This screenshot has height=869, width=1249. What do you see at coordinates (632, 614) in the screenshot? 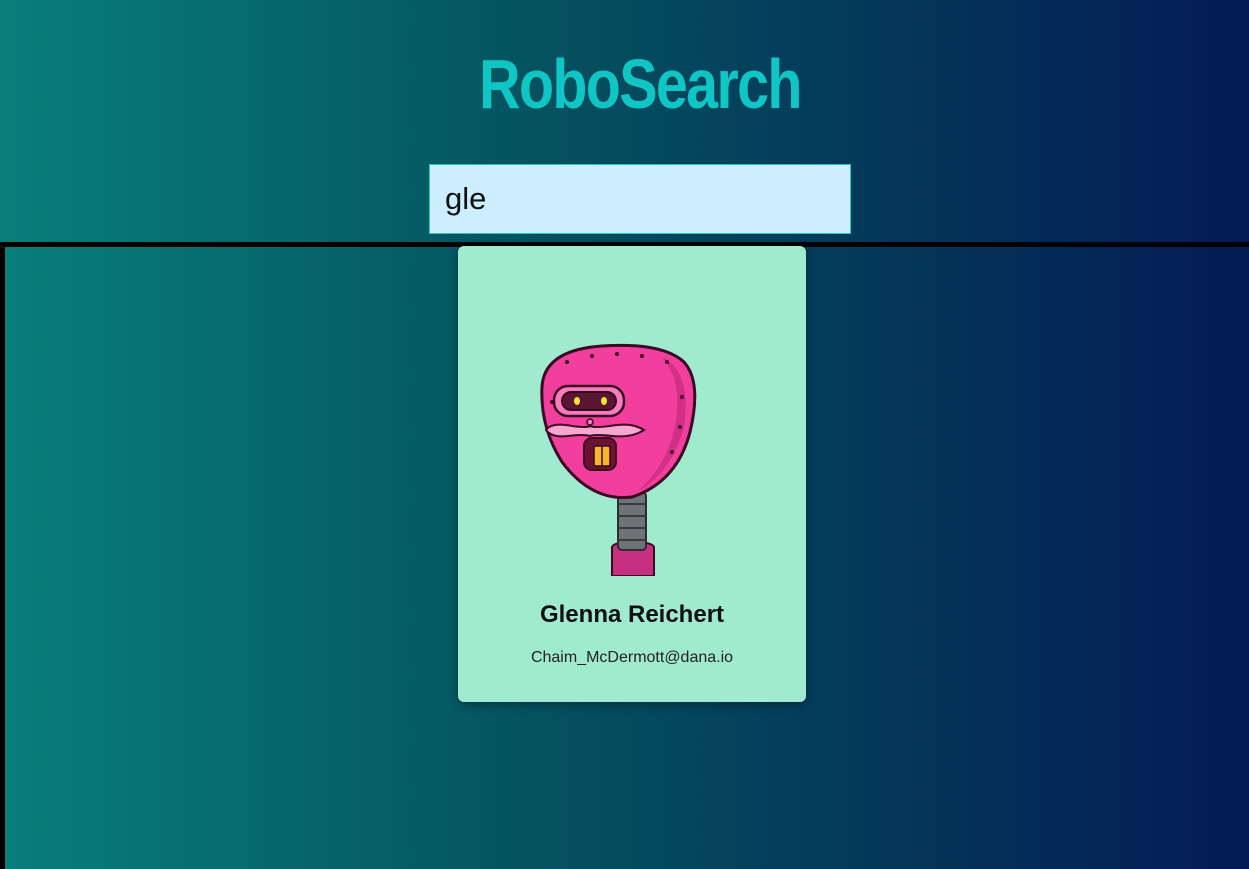
I see `robot-name: Glenna Reichert` at bounding box center [632, 614].